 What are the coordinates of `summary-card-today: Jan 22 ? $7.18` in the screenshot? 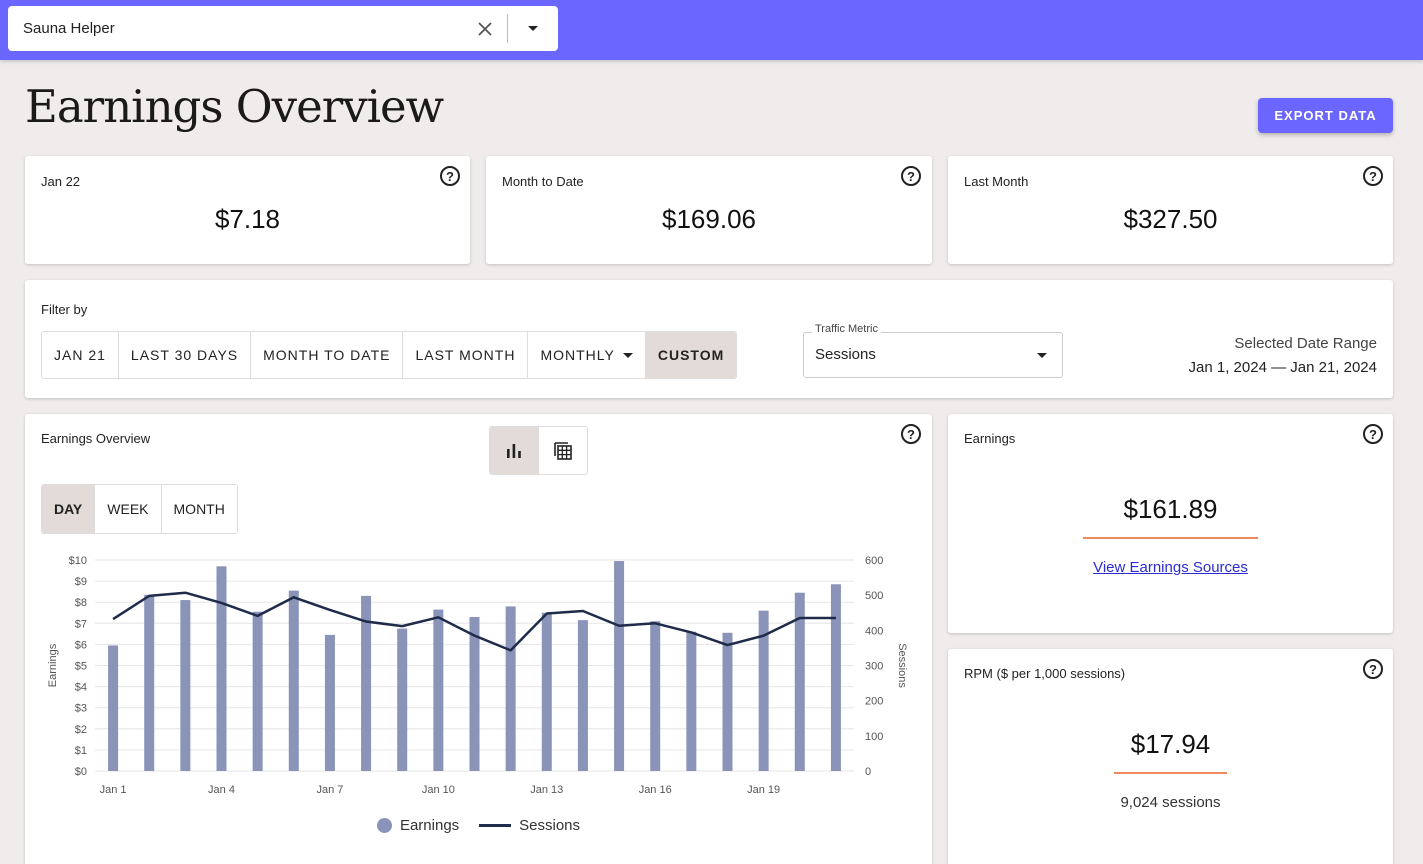 It's located at (247, 210).